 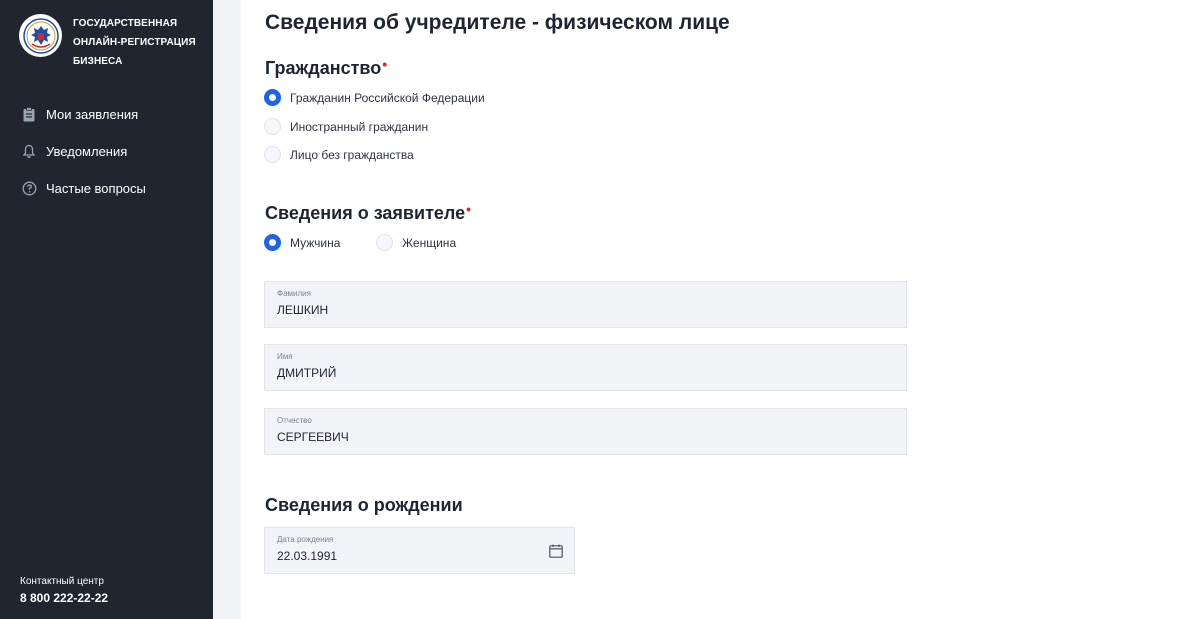 What do you see at coordinates (96, 188) in the screenshot?
I see `sidebar-item-label: Частые вопросы` at bounding box center [96, 188].